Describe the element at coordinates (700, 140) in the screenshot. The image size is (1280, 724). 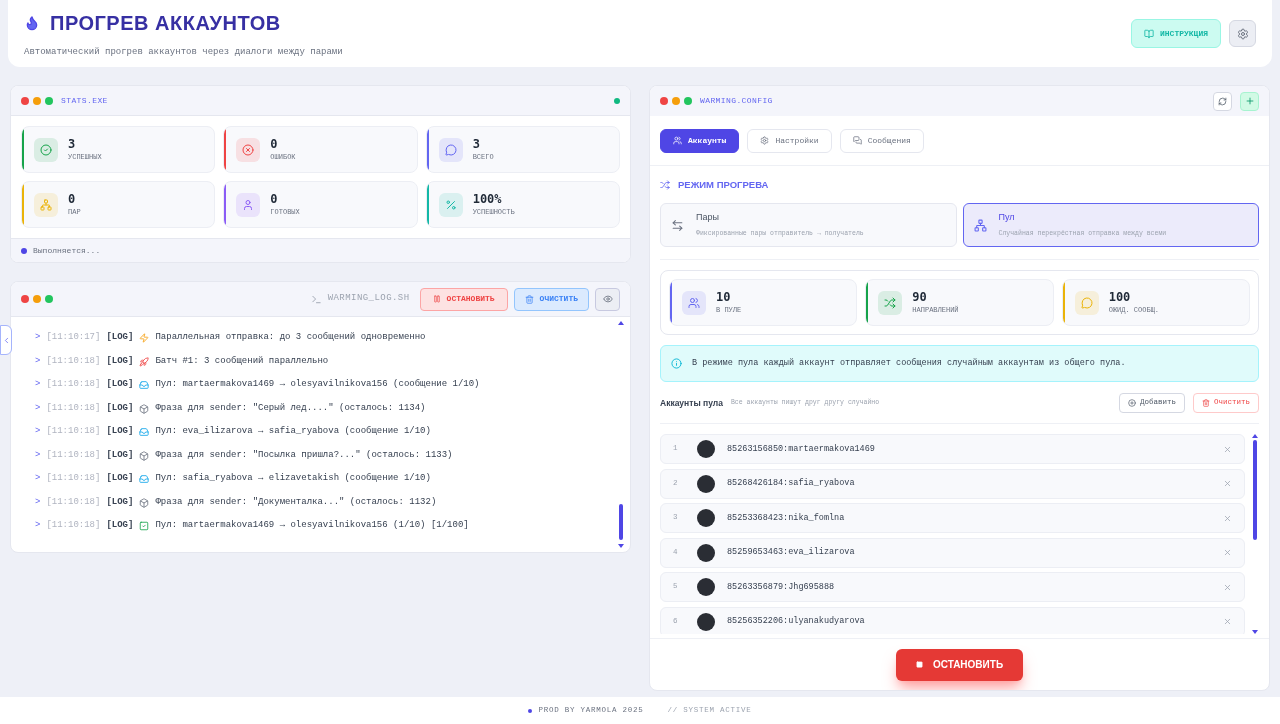
I see `tab: Аккаунты` at that location.